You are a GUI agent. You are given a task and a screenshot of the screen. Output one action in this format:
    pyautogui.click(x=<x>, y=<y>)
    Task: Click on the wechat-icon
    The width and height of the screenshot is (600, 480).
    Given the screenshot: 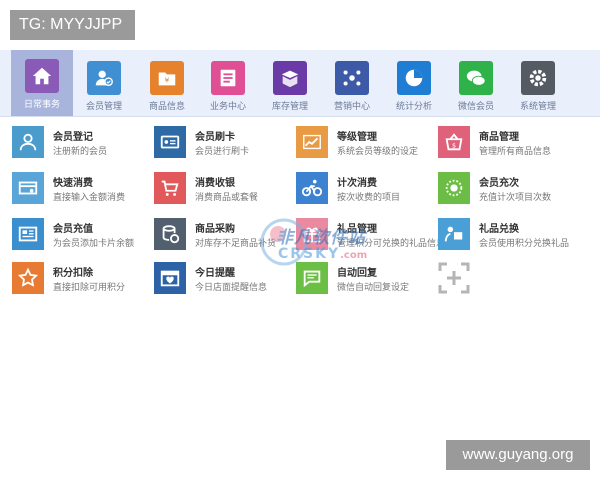 What is the action you would take?
    pyautogui.click(x=476, y=78)
    